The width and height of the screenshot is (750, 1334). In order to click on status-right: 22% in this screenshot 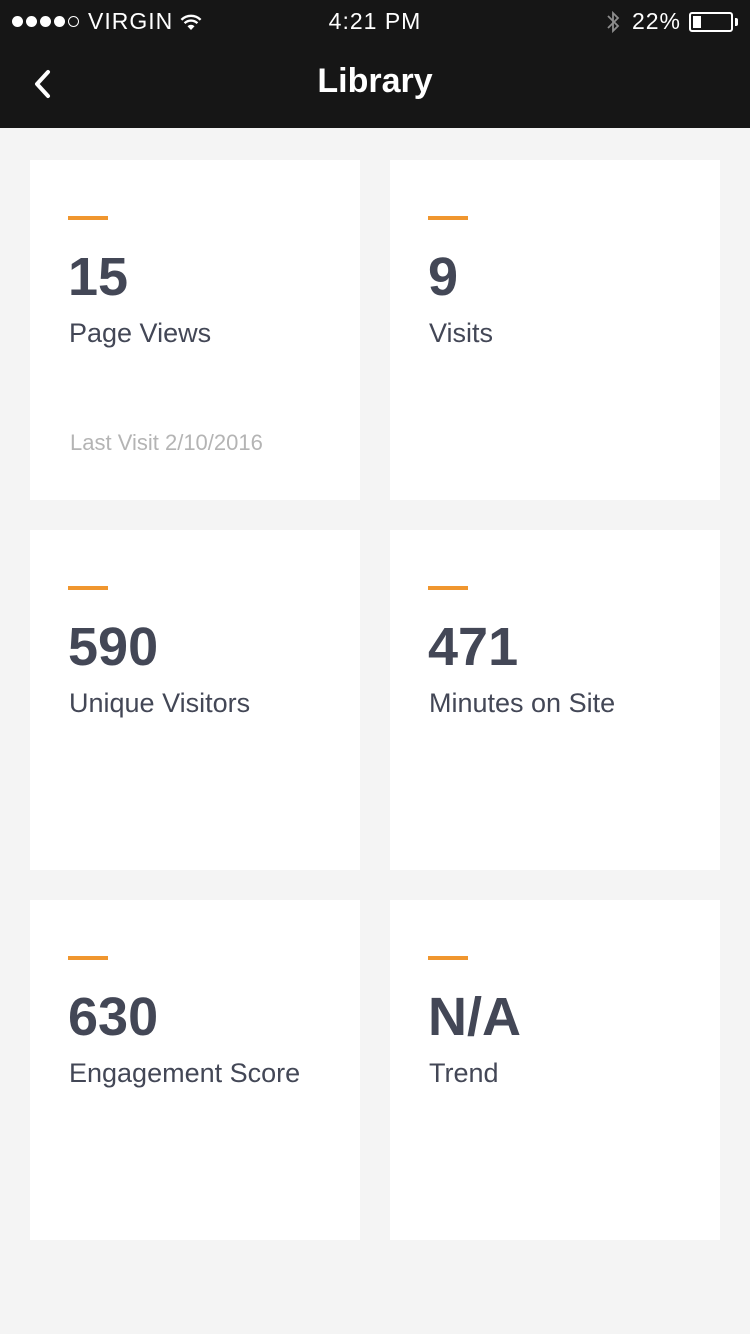, I will do `click(672, 21)`.